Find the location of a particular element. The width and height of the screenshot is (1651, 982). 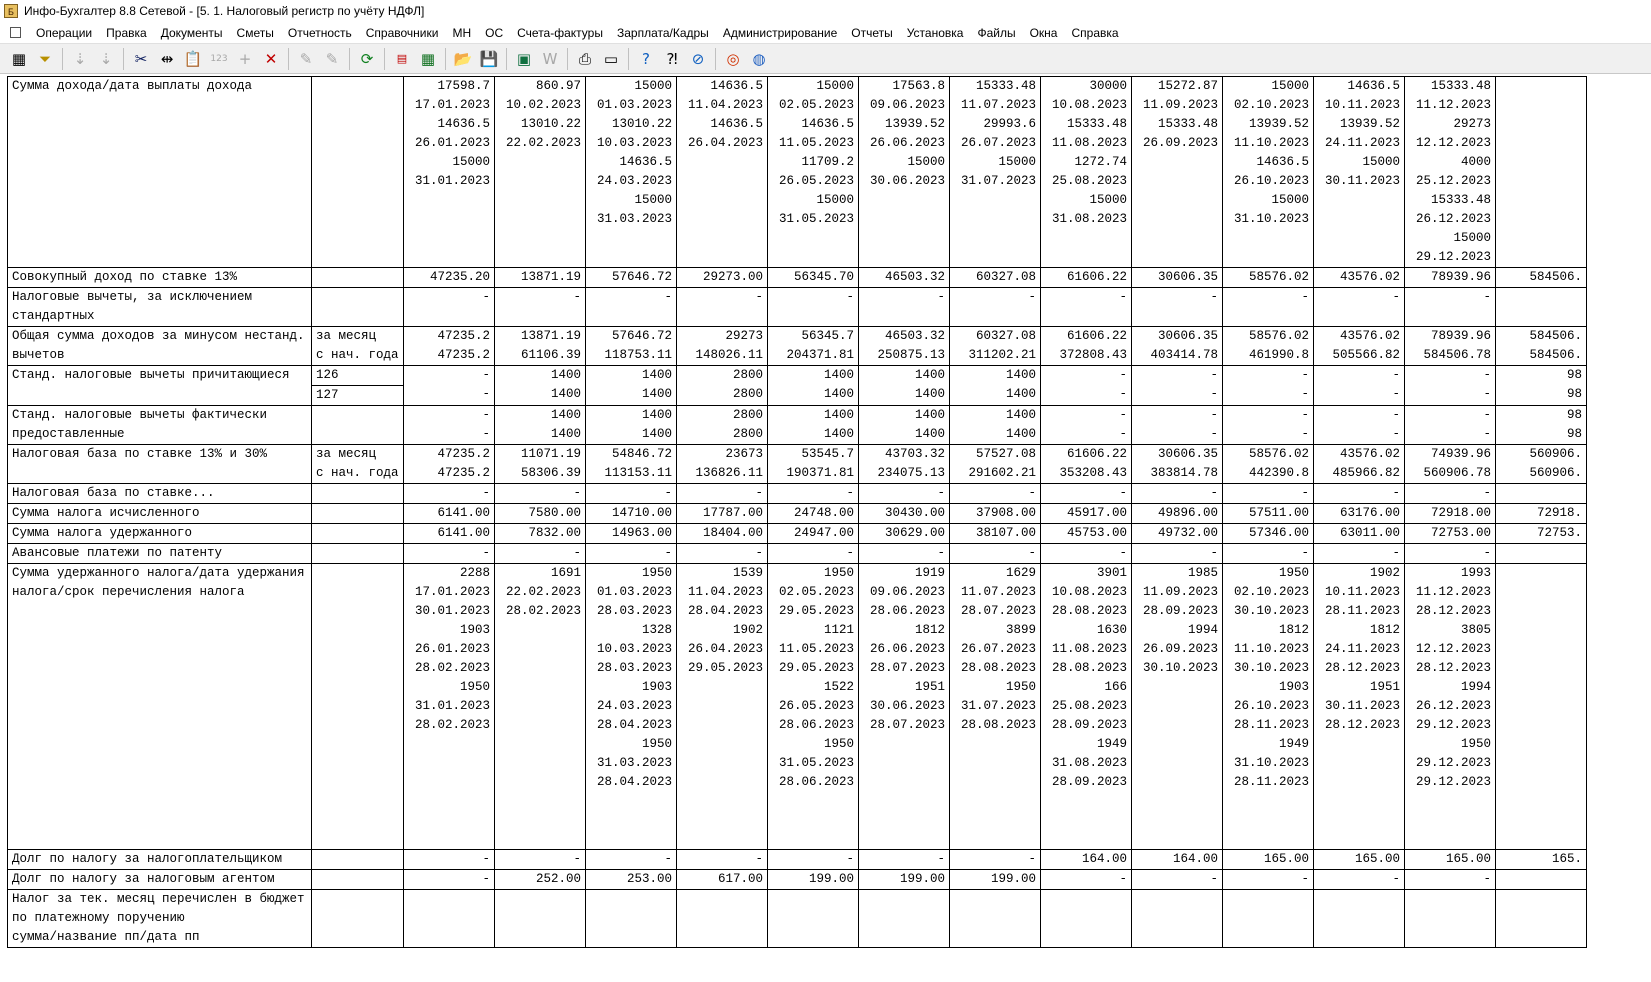

value-cell: 14963.00 is located at coordinates (631, 533).